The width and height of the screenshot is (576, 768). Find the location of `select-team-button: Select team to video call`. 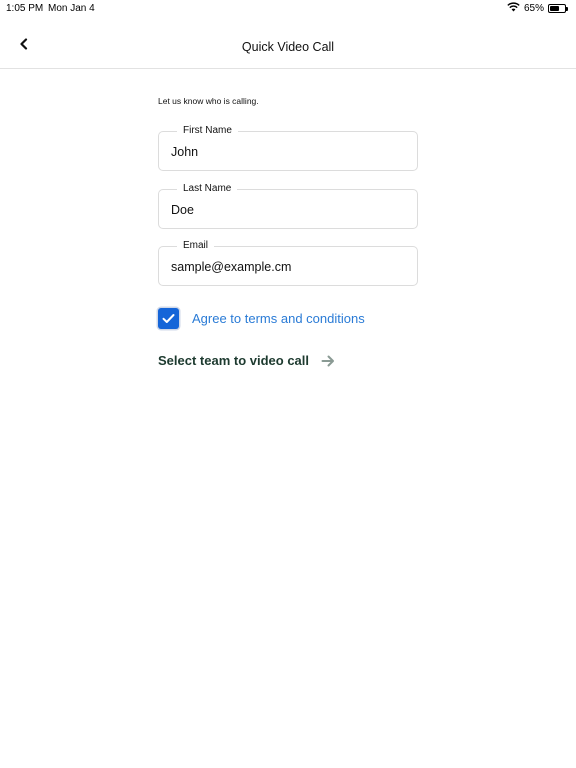

select-team-button: Select team to video call is located at coordinates (246, 360).